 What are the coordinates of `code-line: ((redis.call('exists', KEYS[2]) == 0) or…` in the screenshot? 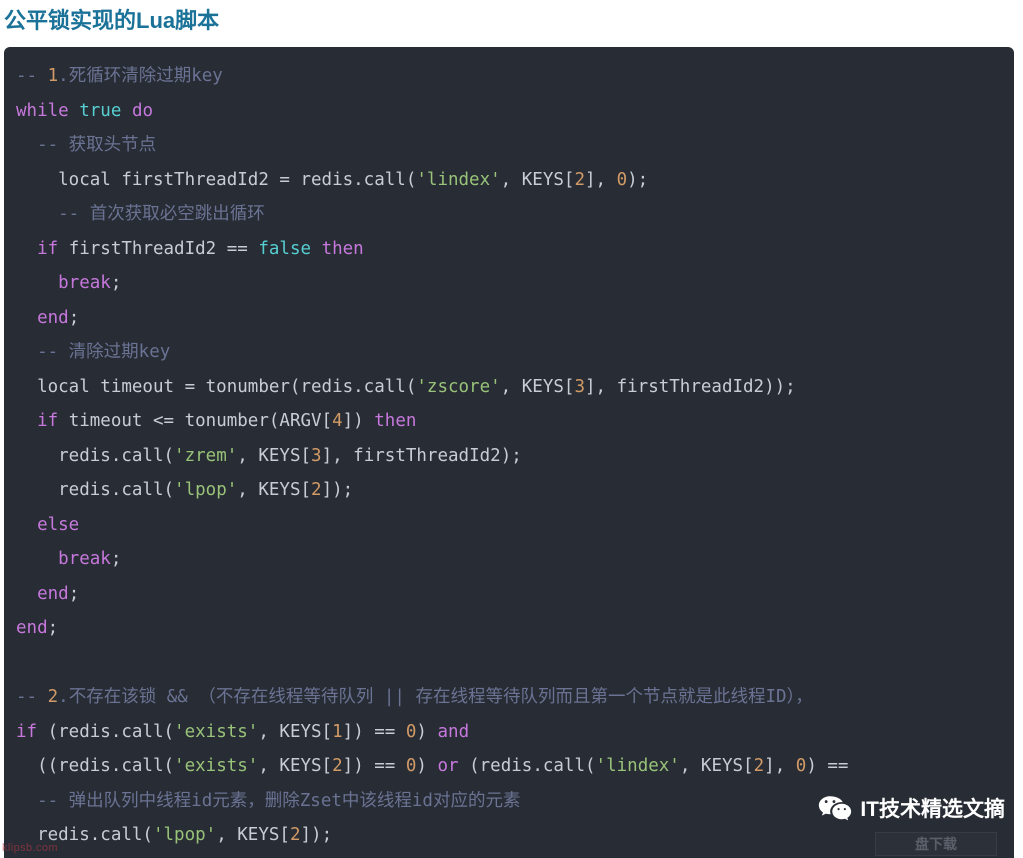 It's located at (515, 766).